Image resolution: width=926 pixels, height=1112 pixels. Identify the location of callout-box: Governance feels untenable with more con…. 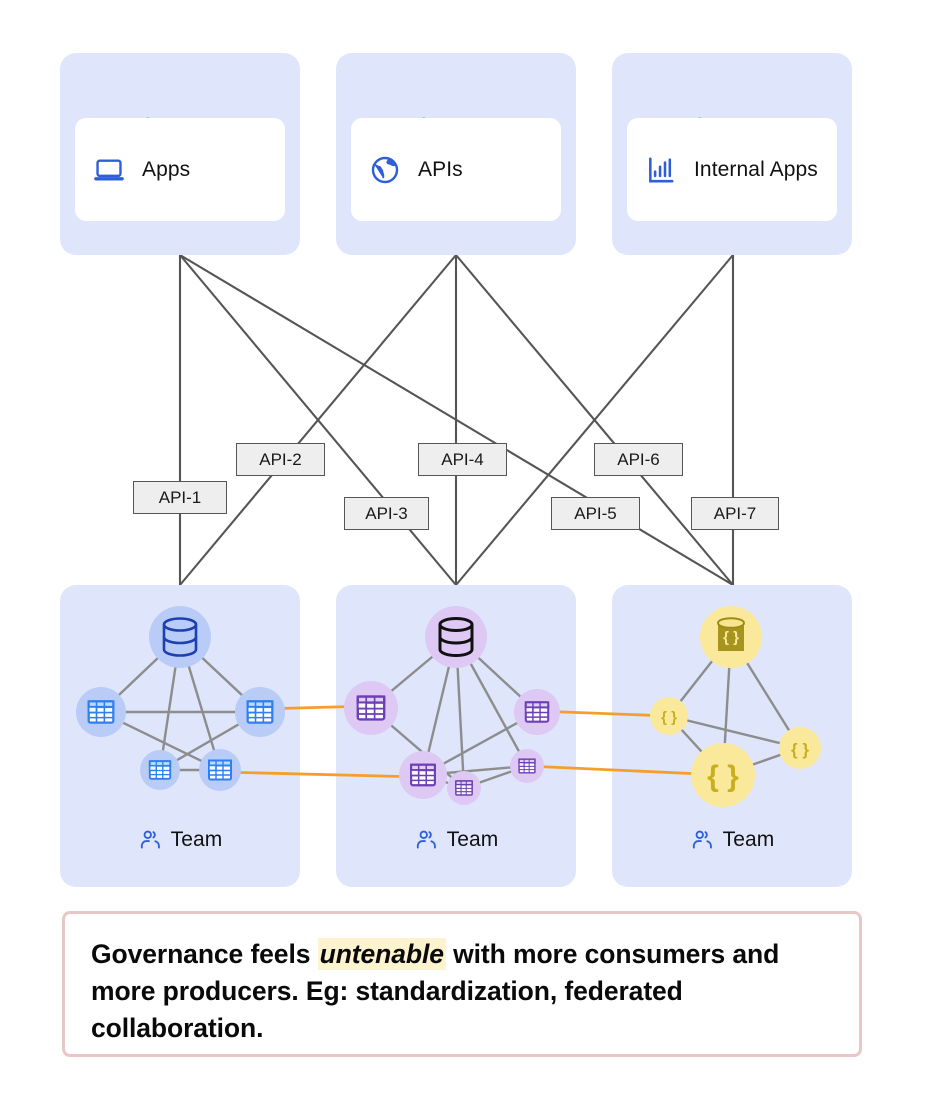
(462, 984).